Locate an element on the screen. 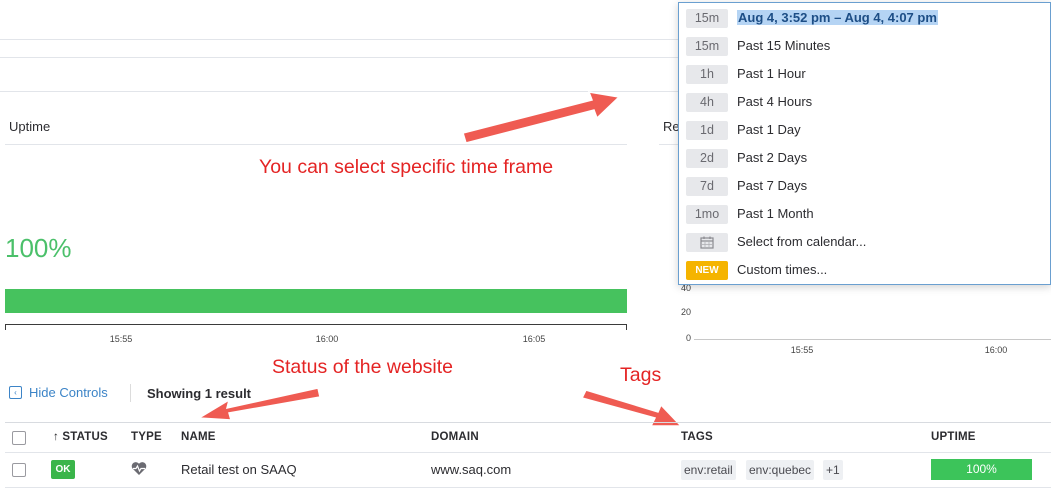 The width and height of the screenshot is (1051, 488). time-badge: 2d is located at coordinates (707, 158).